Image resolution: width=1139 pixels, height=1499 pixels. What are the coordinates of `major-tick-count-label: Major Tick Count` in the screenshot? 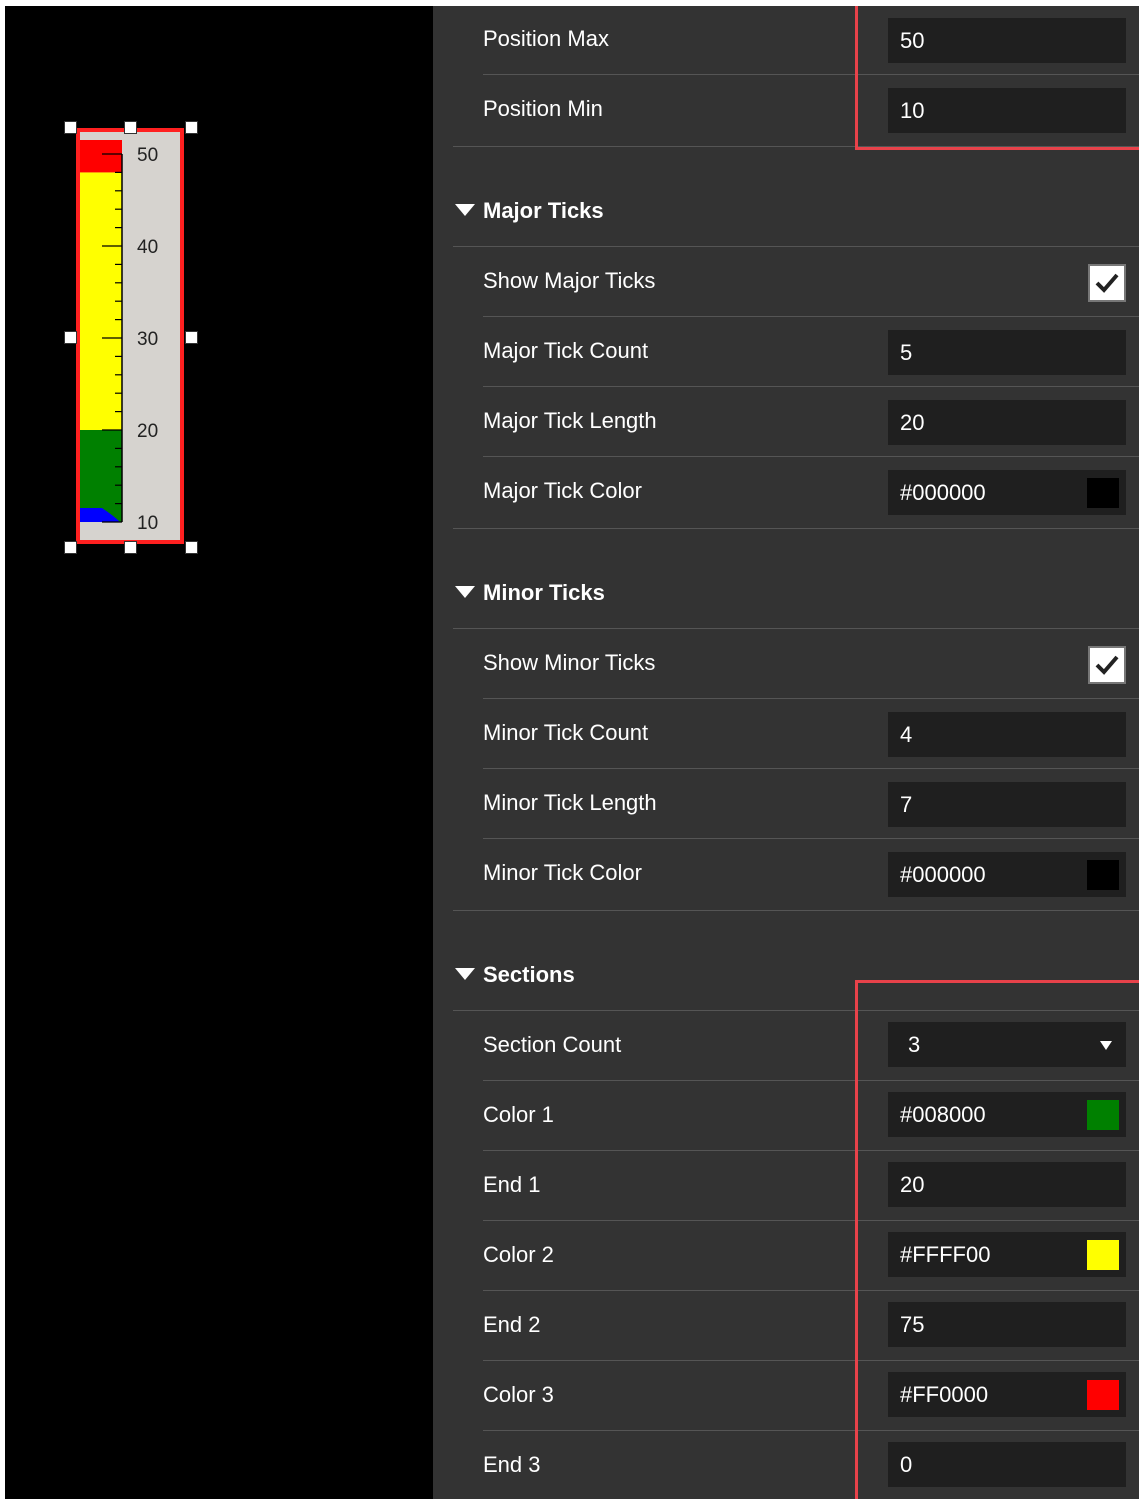 It's located at (566, 350).